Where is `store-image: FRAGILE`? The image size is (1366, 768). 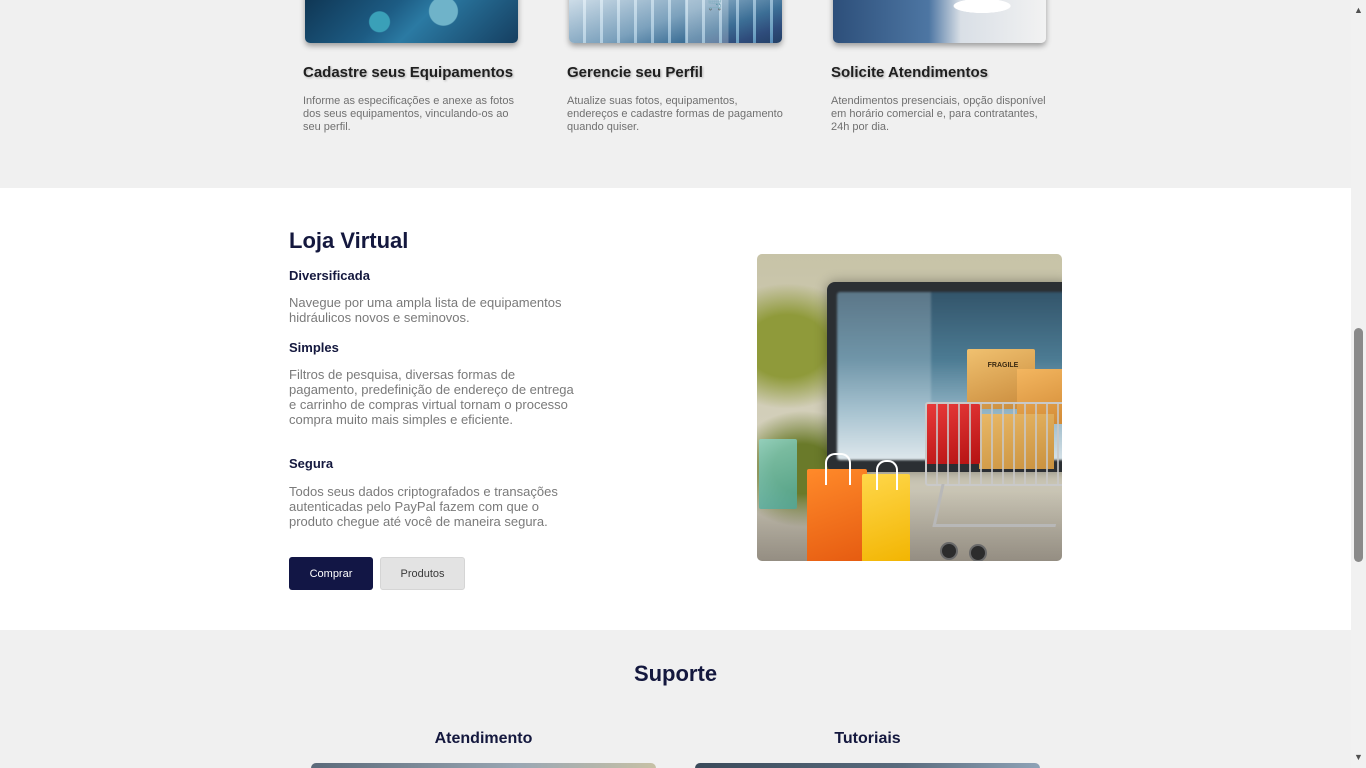
store-image: FRAGILE is located at coordinates (909, 407).